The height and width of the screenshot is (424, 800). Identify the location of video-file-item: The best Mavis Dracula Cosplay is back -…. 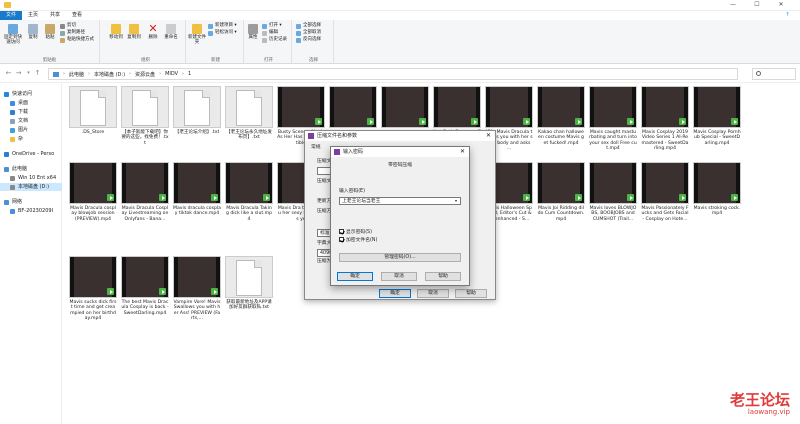
(145, 286).